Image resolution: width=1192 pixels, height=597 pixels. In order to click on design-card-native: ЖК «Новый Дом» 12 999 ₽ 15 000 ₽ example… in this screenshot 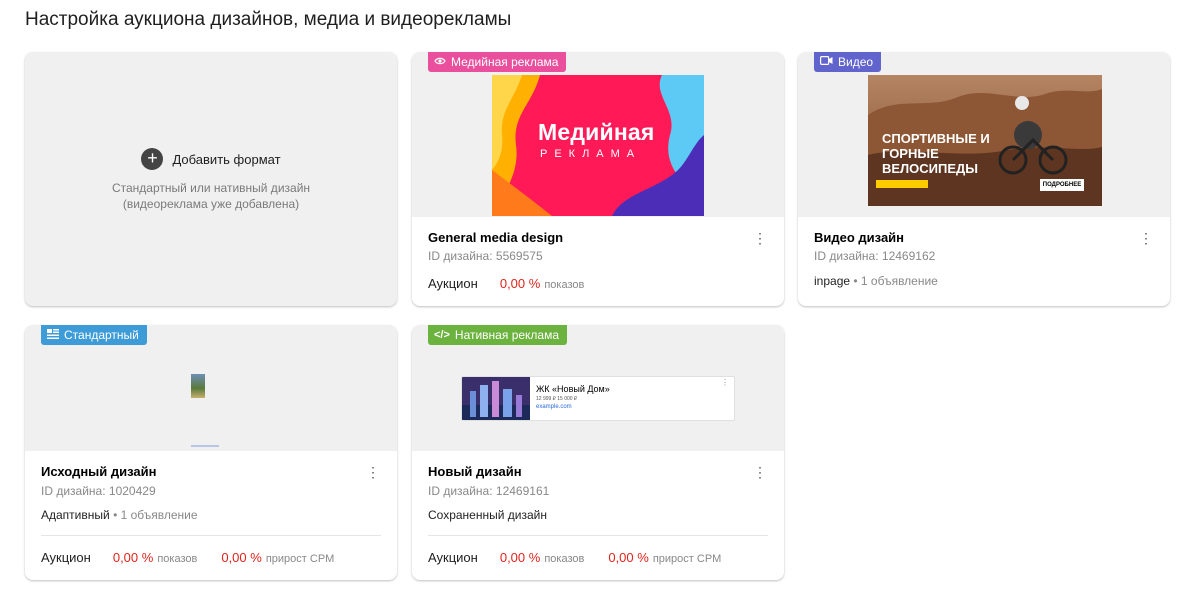, I will do `click(598, 452)`.